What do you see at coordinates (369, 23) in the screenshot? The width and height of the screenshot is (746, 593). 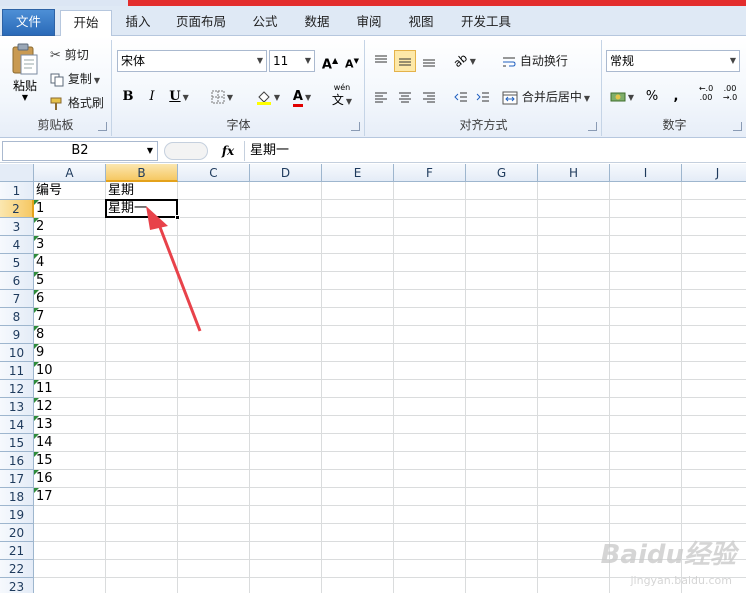 I see `tab-review: 审阅` at bounding box center [369, 23].